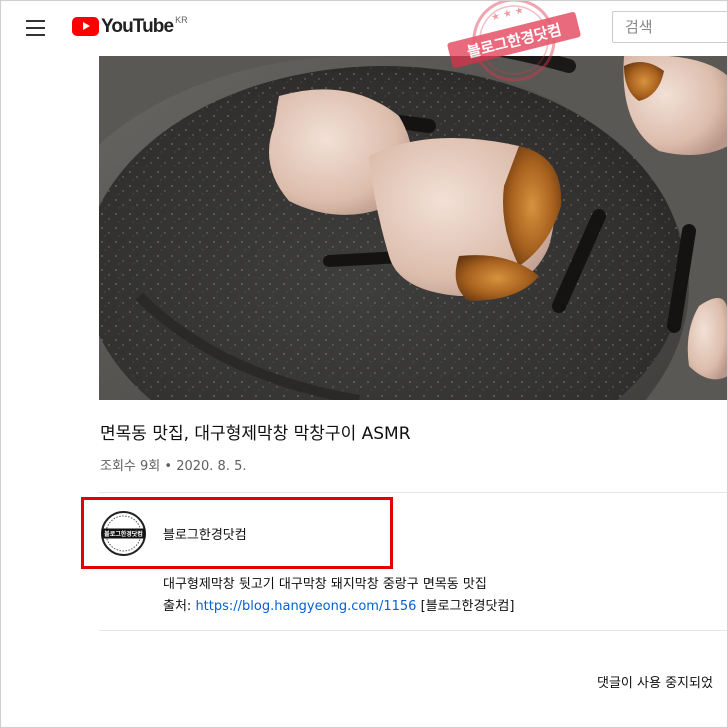  I want to click on channel-logo-icon: 블로그한경닷컴, so click(123, 533).